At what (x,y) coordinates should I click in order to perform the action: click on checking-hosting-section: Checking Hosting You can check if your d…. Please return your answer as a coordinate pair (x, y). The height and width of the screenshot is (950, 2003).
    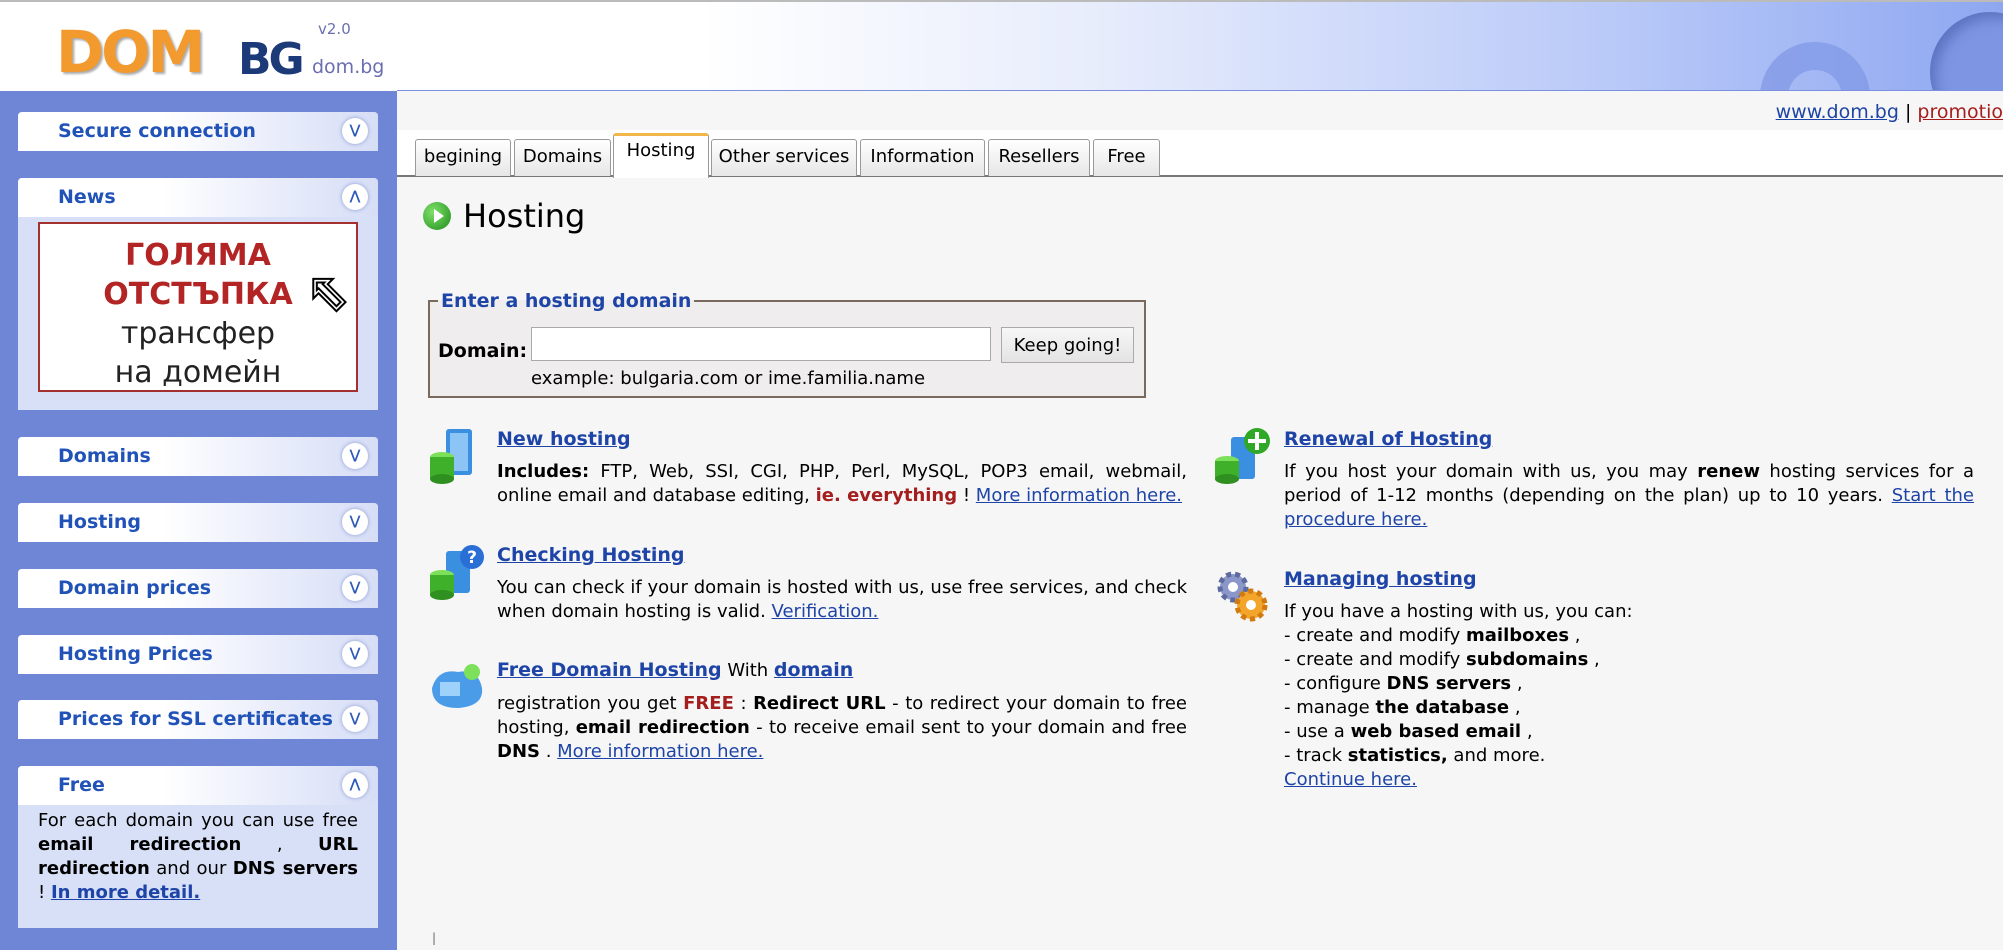
    Looking at the image, I should click on (842, 583).